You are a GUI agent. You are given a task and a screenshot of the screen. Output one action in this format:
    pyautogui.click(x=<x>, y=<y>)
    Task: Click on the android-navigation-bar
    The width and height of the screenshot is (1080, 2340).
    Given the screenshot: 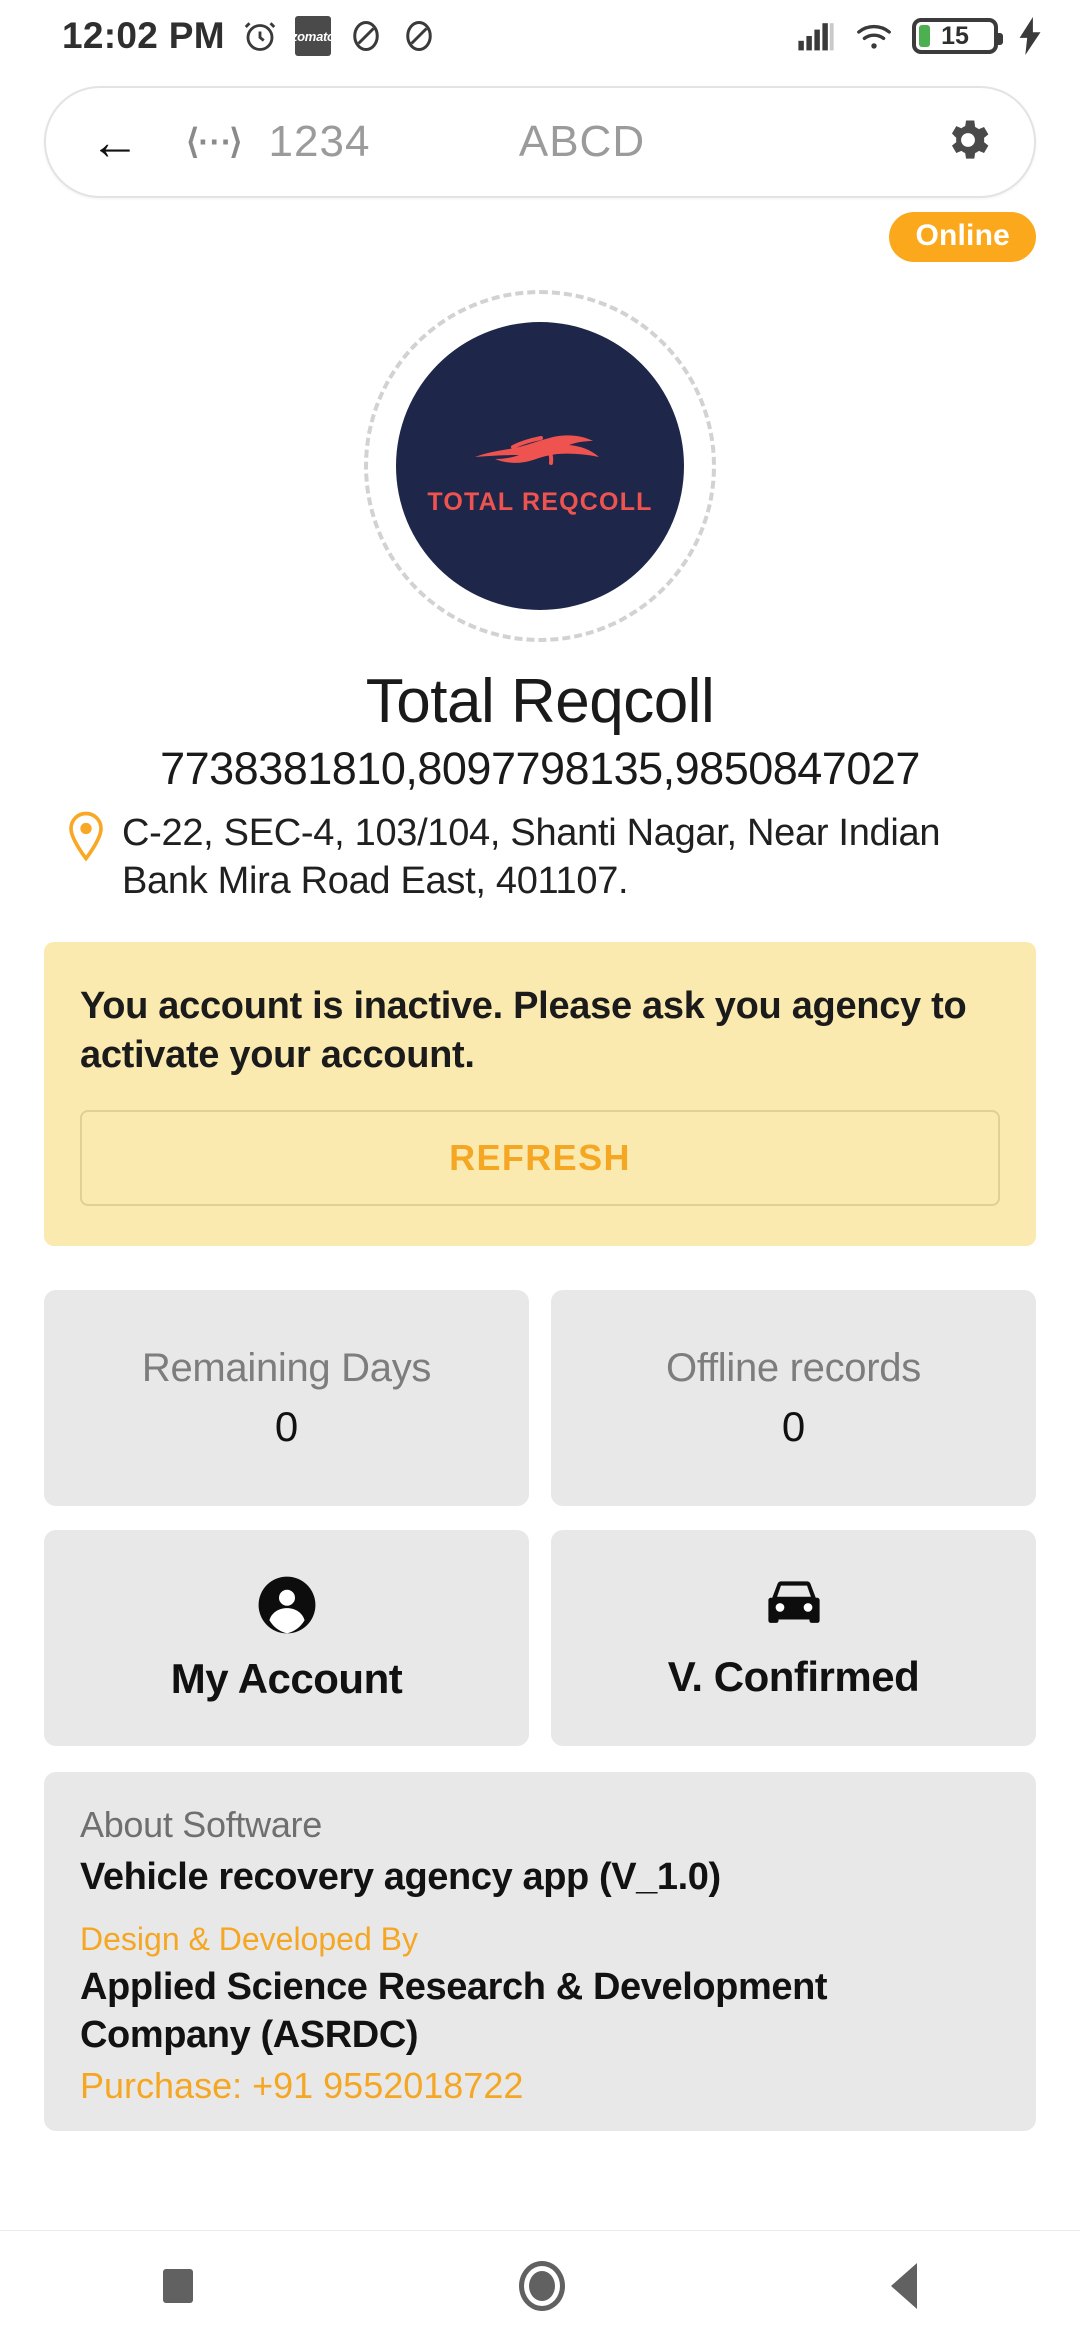 What is the action you would take?
    pyautogui.click(x=540, y=2285)
    